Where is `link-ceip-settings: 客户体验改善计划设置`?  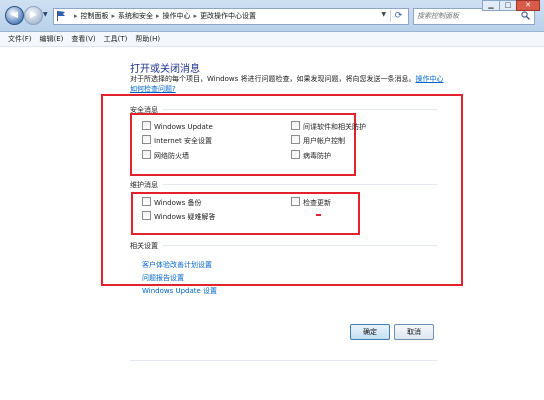
link-ceip-settings: 客户体验改善计划设置 is located at coordinates (177, 265).